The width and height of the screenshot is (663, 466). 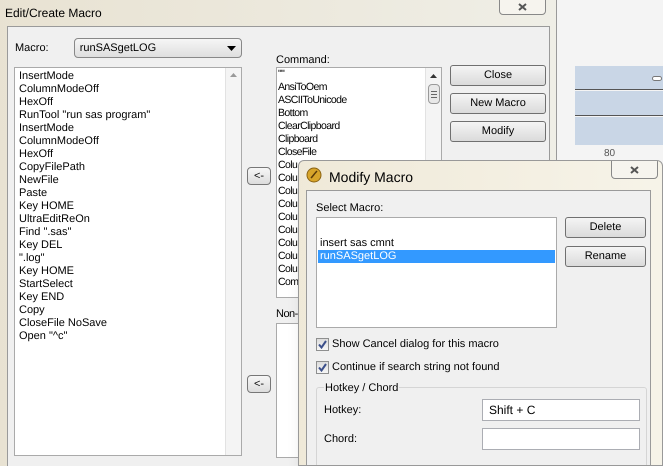 I want to click on checkbox-label: Show Cancel dialog for this macro, so click(x=415, y=344).